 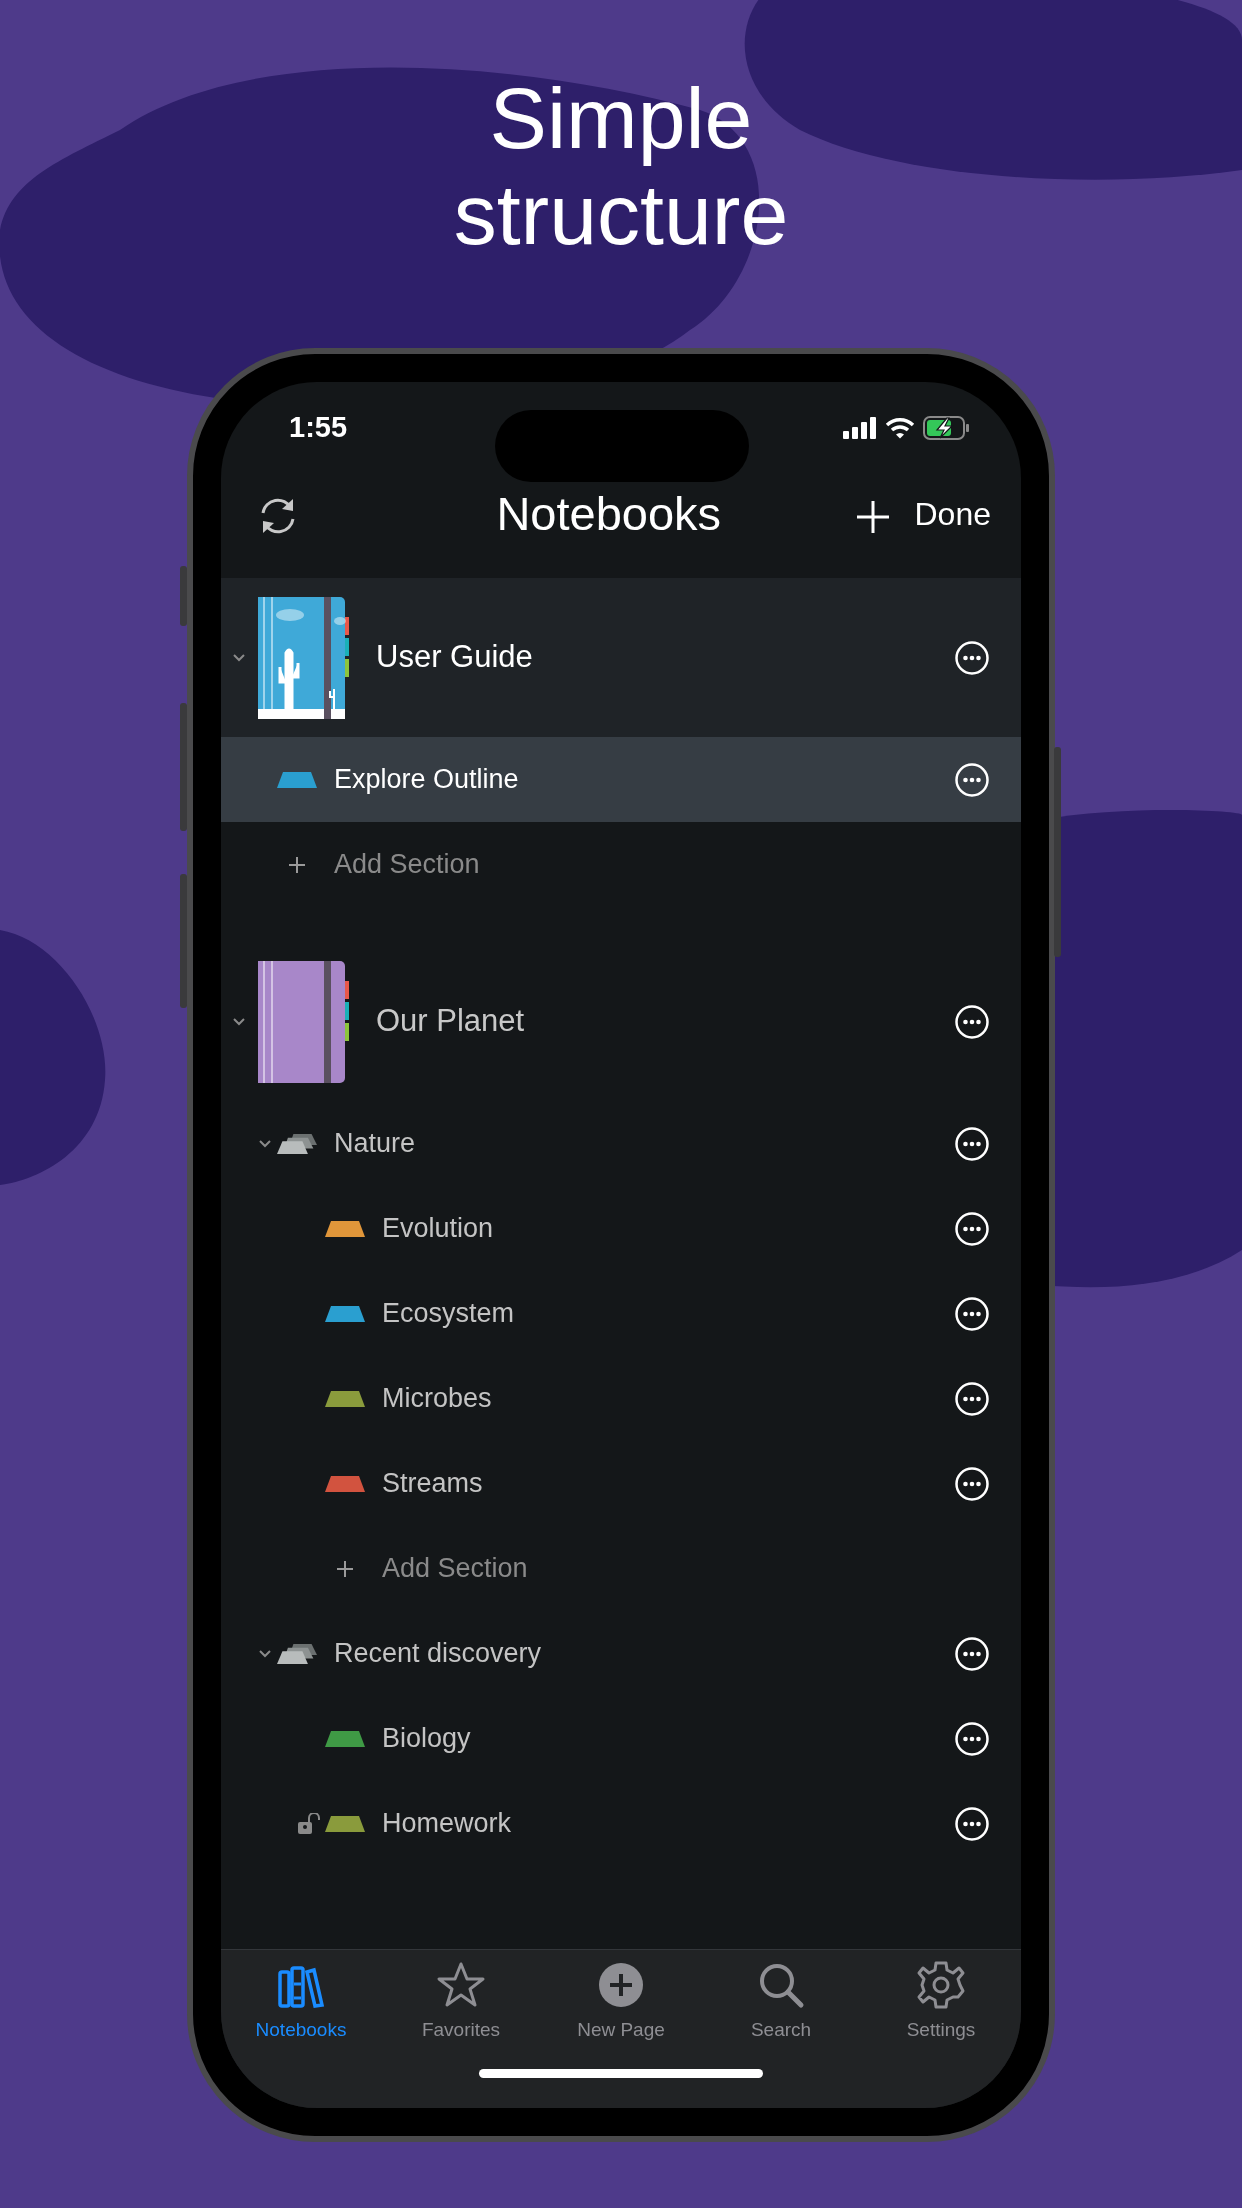 I want to click on section-label: Ecosystem, so click(x=449, y=1314).